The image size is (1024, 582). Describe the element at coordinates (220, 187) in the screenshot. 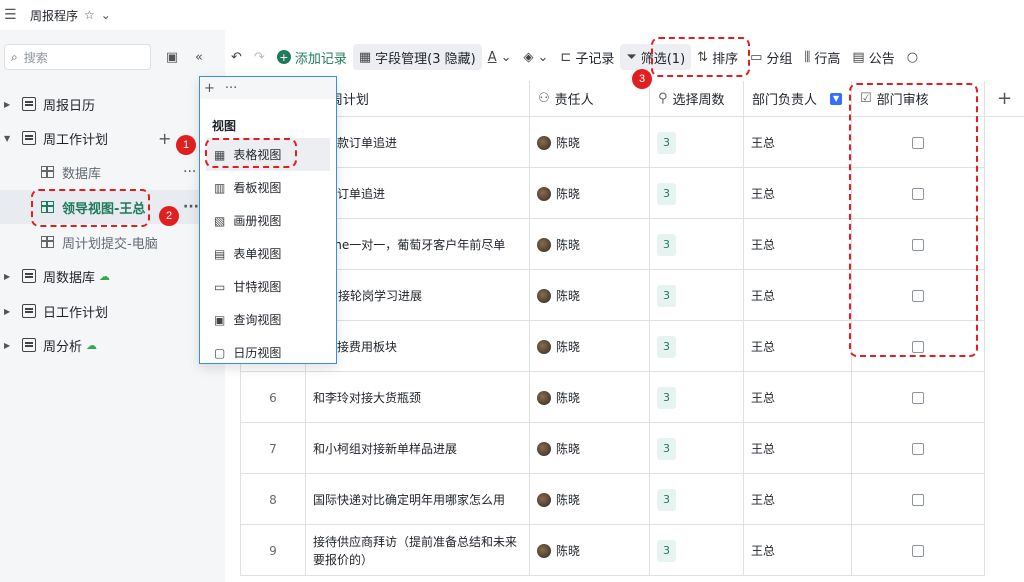

I see `kanban-view-icon: ▥` at that location.